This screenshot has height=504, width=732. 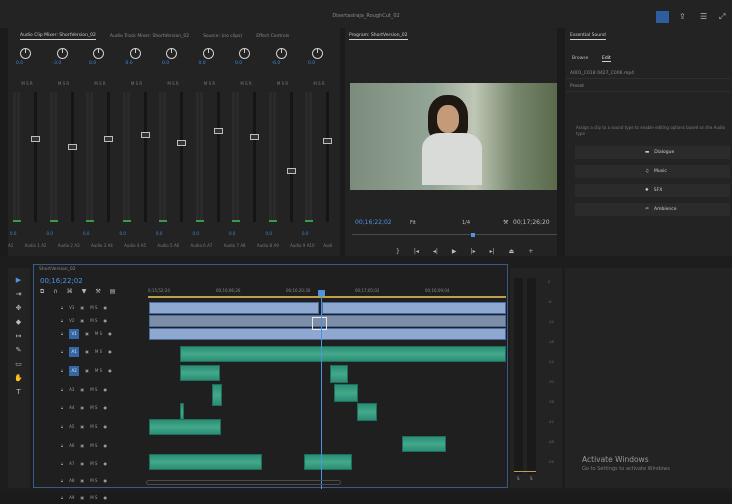 I want to click on selected-clip-outline, so click(x=319, y=323).